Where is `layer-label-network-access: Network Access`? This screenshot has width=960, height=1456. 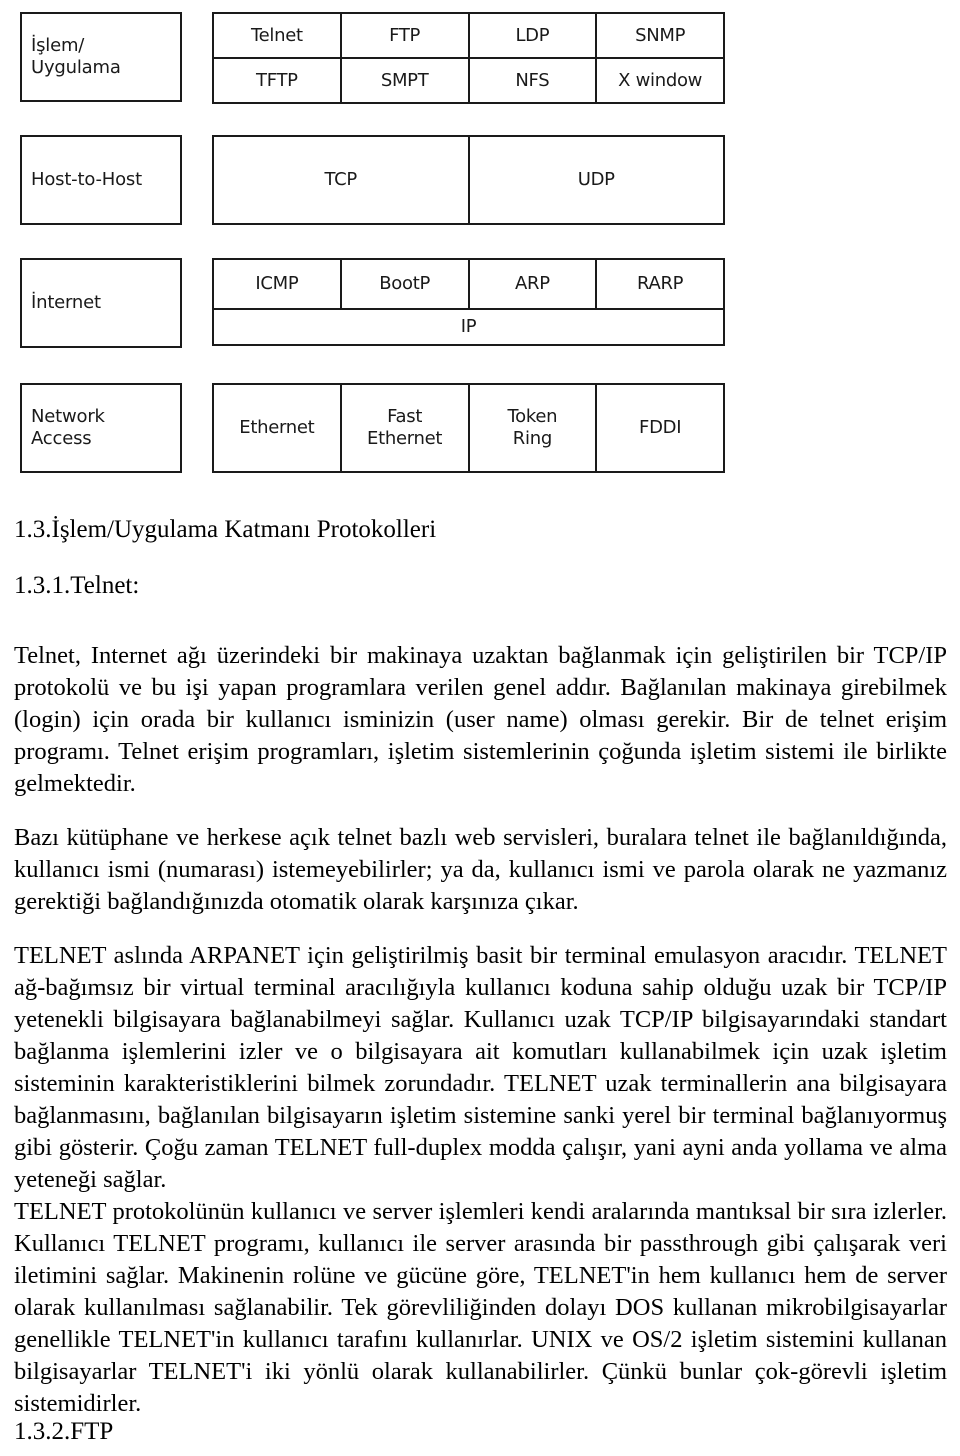 layer-label-network-access: Network Access is located at coordinates (101, 428).